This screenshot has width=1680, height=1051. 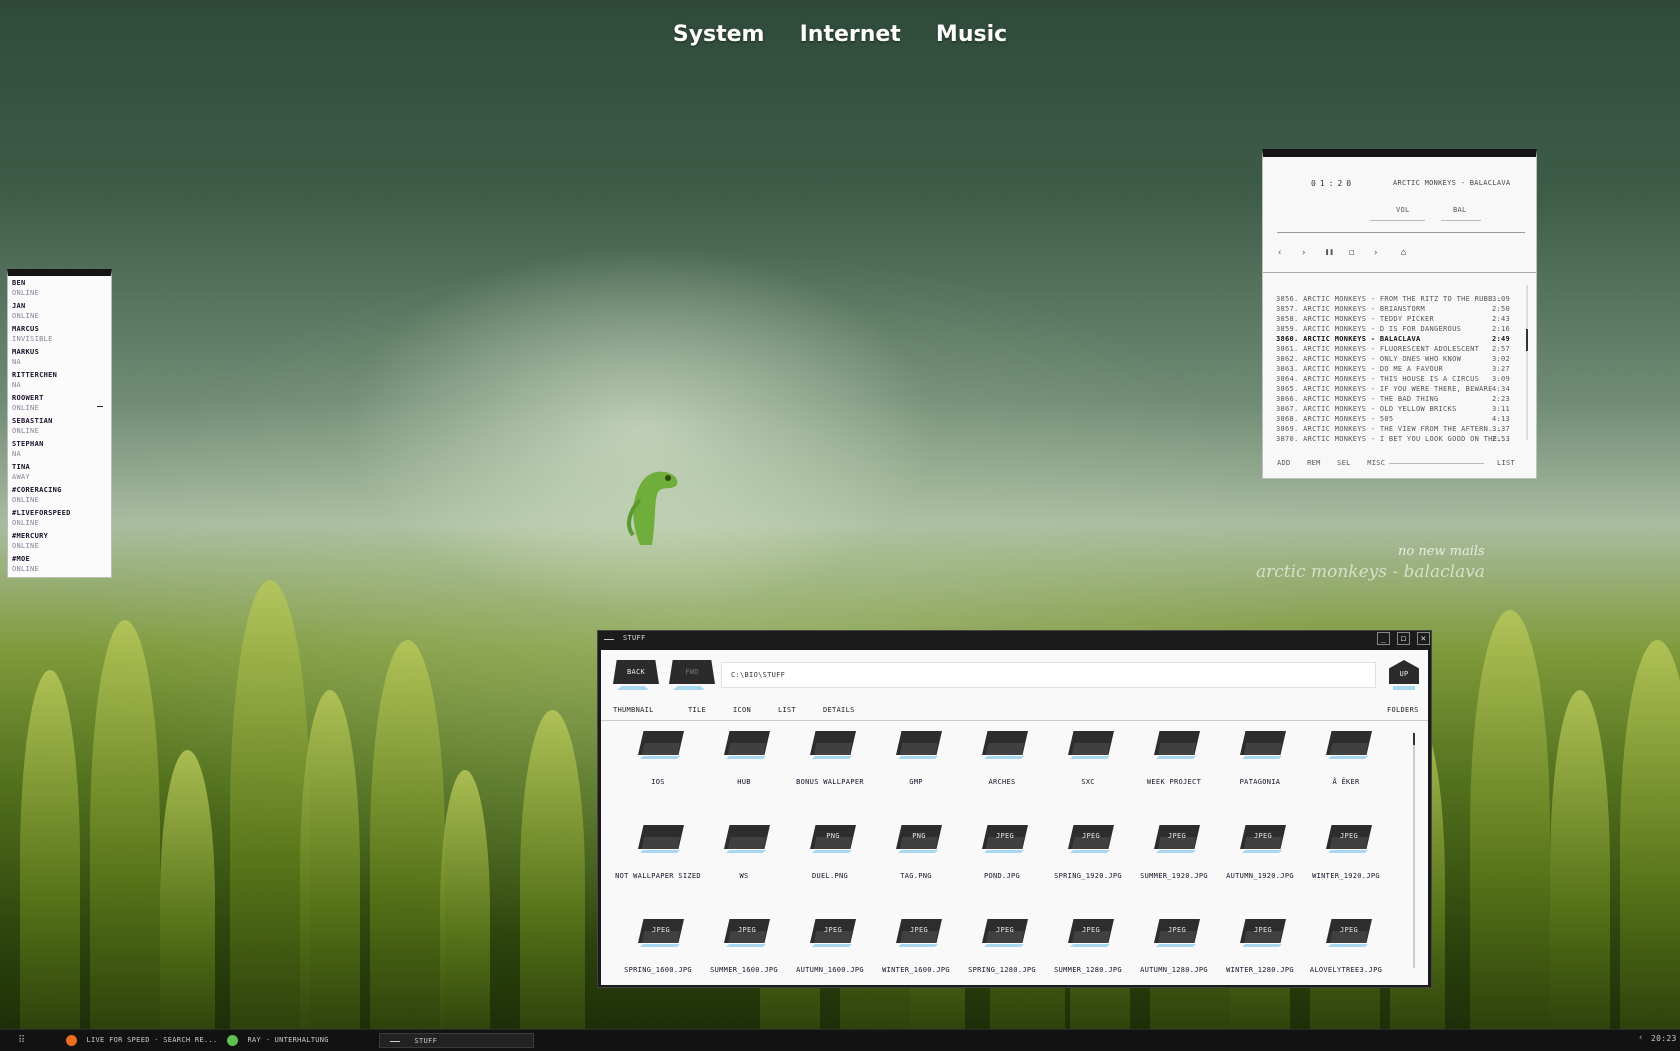 What do you see at coordinates (658, 959) in the screenshot?
I see `file-item: JPEG spring_1600.jpg` at bounding box center [658, 959].